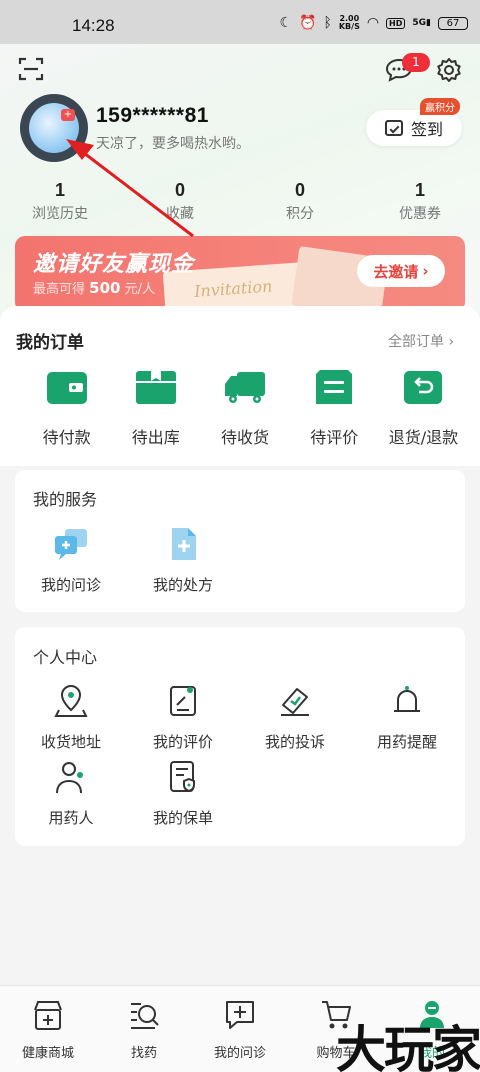 Image resolution: width=480 pixels, height=1072 pixels. What do you see at coordinates (65, 499) in the screenshot?
I see `services-title: 我的服务` at bounding box center [65, 499].